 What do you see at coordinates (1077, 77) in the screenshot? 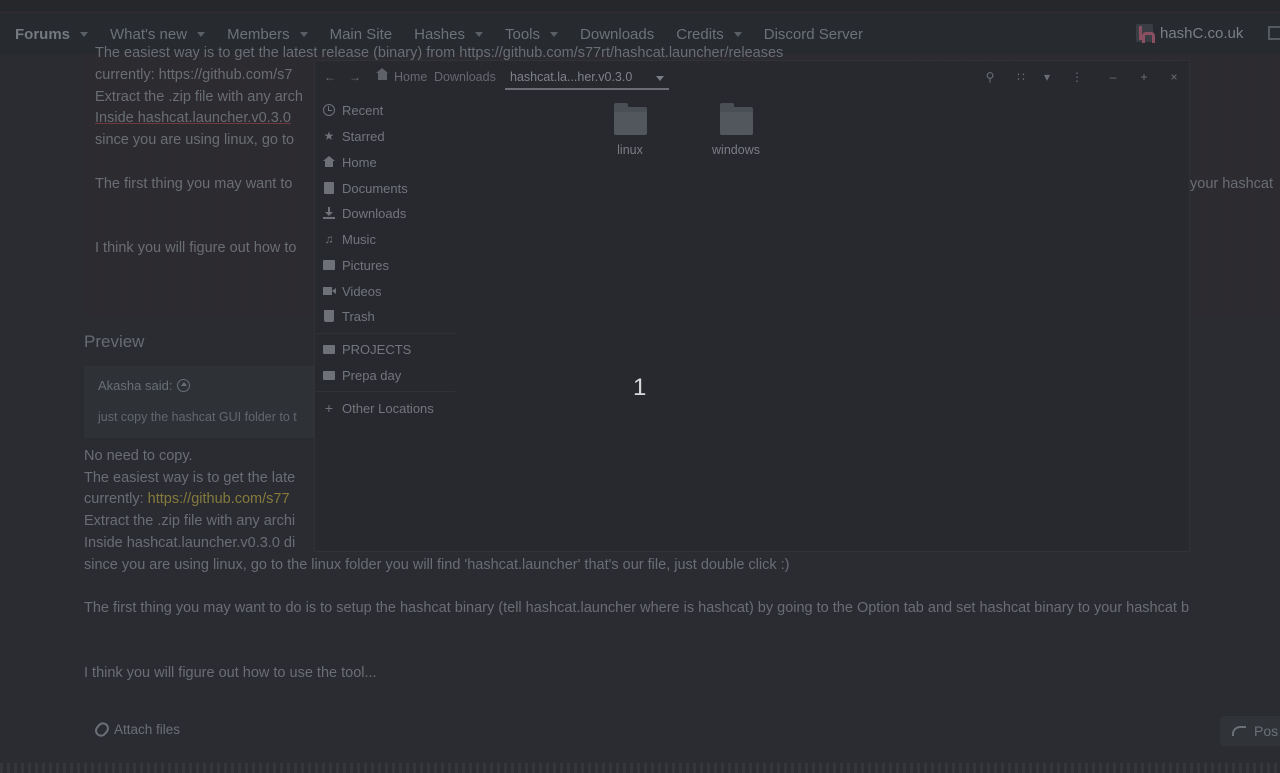
I see `menu-kebab-icon: ⋮` at bounding box center [1077, 77].